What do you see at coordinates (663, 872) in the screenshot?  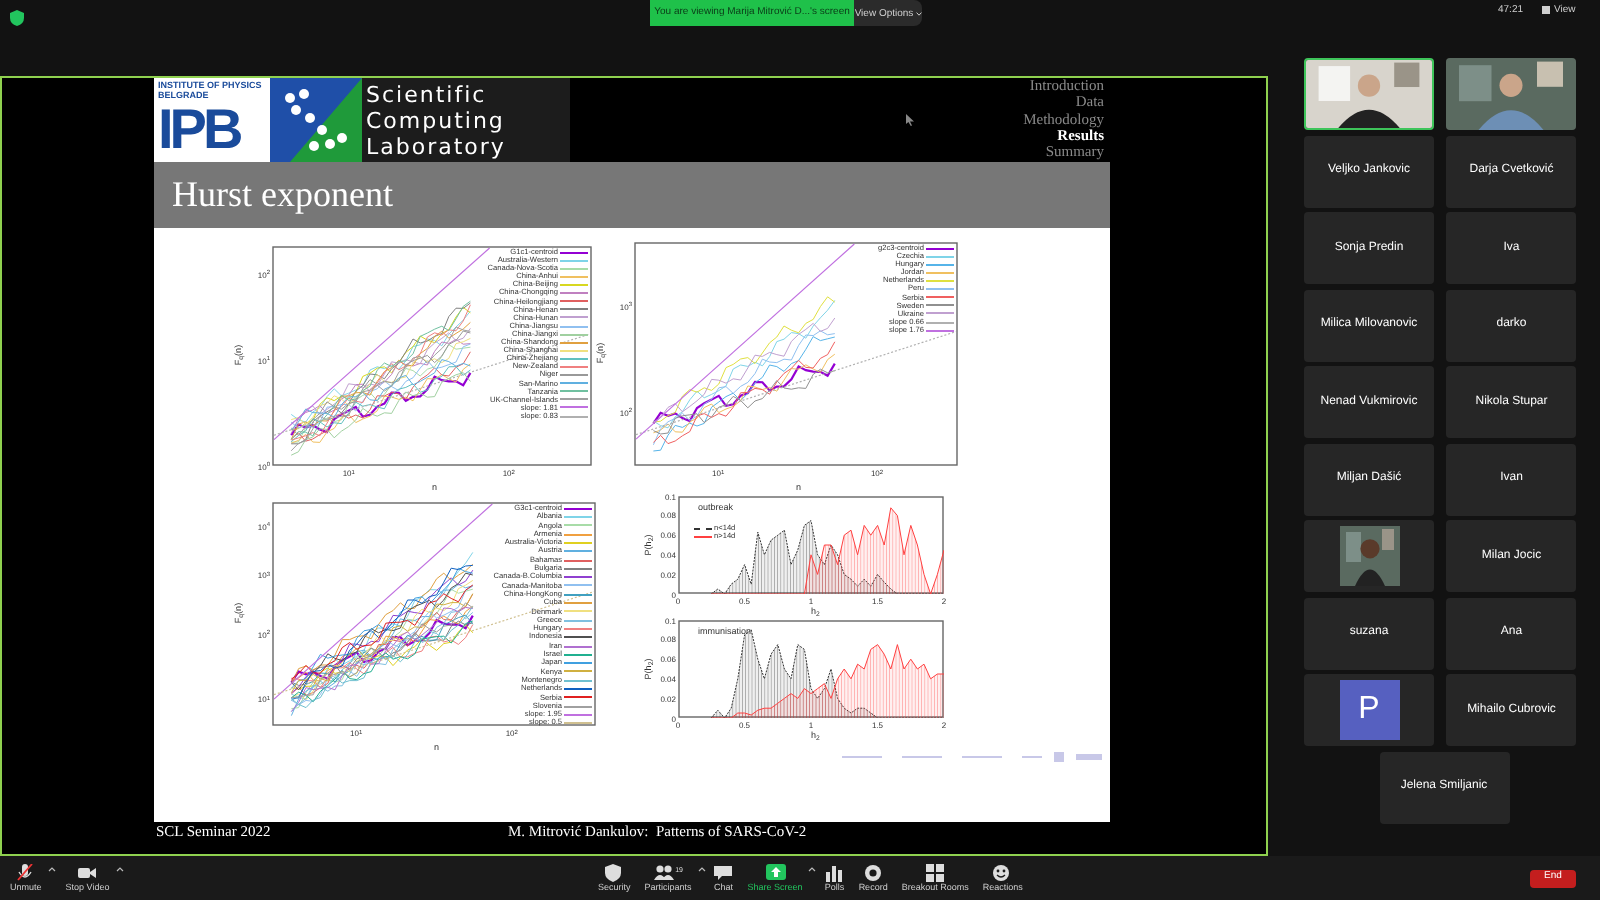 I see `people-icon` at bounding box center [663, 872].